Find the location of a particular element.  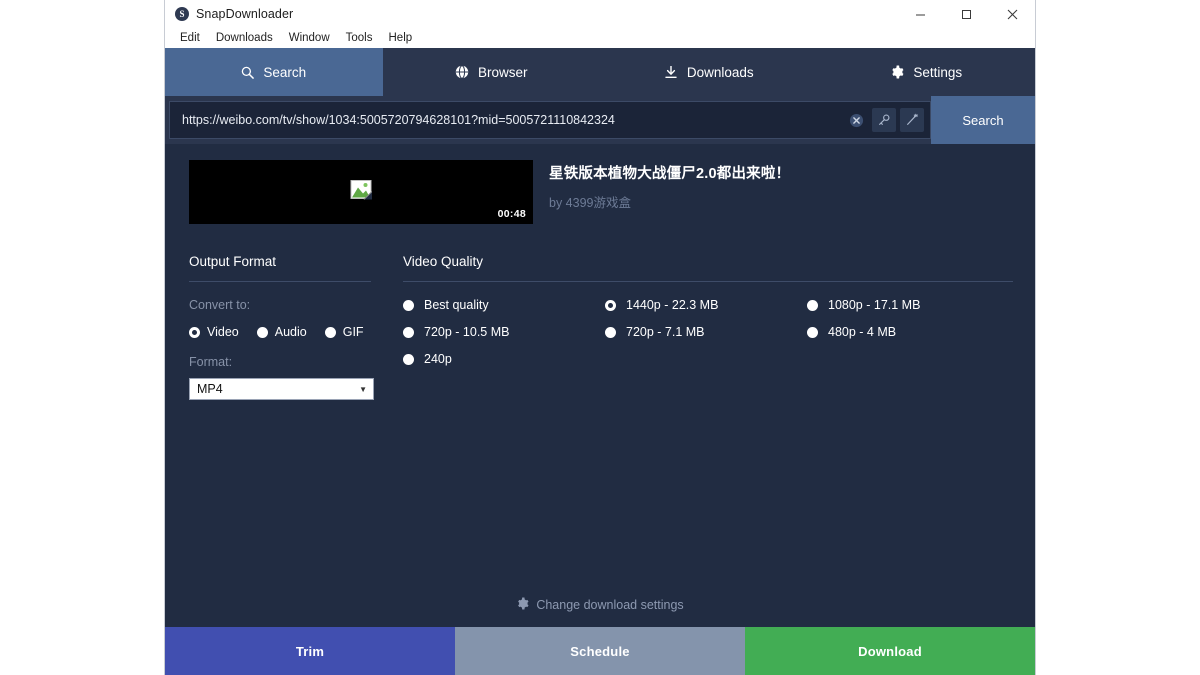

radio-best-quality-icon is located at coordinates (408, 305).